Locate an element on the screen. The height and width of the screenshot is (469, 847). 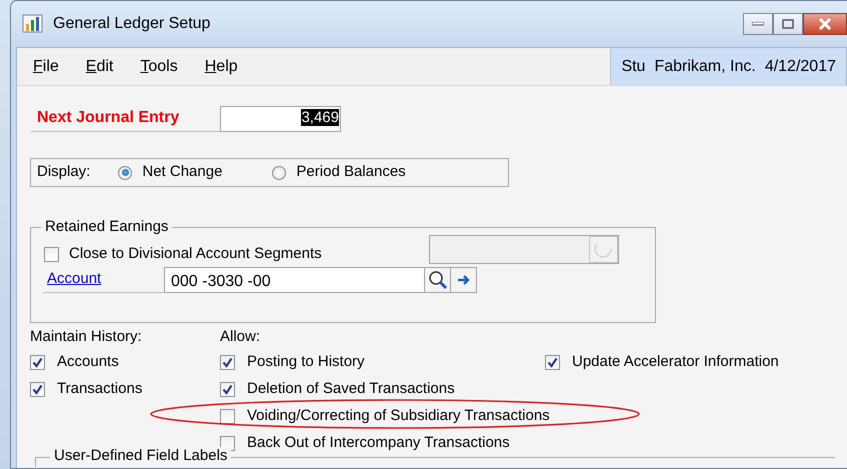
radio-label: Net Change is located at coordinates (182, 172).